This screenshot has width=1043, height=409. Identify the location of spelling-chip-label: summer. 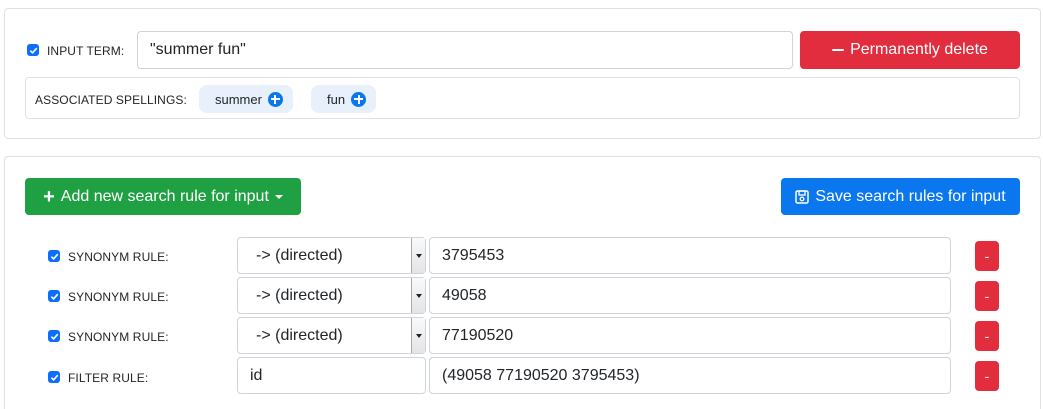
(238, 99).